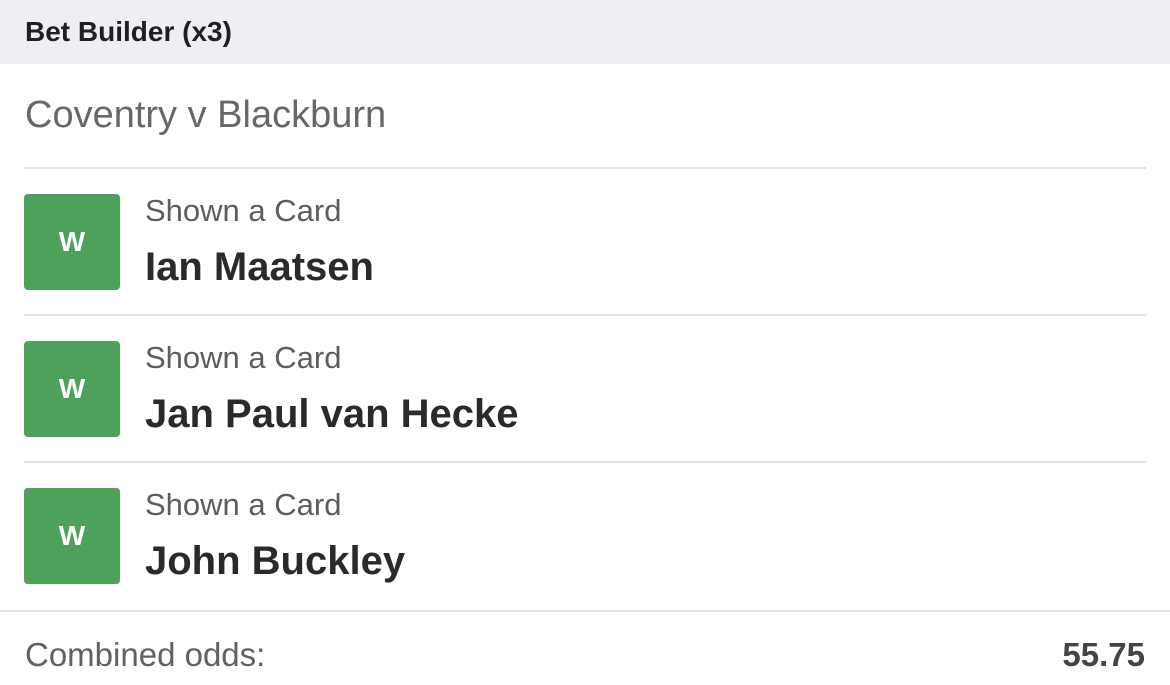  Describe the element at coordinates (145, 654) in the screenshot. I see `combined-odds-label: Combined odds:` at that location.